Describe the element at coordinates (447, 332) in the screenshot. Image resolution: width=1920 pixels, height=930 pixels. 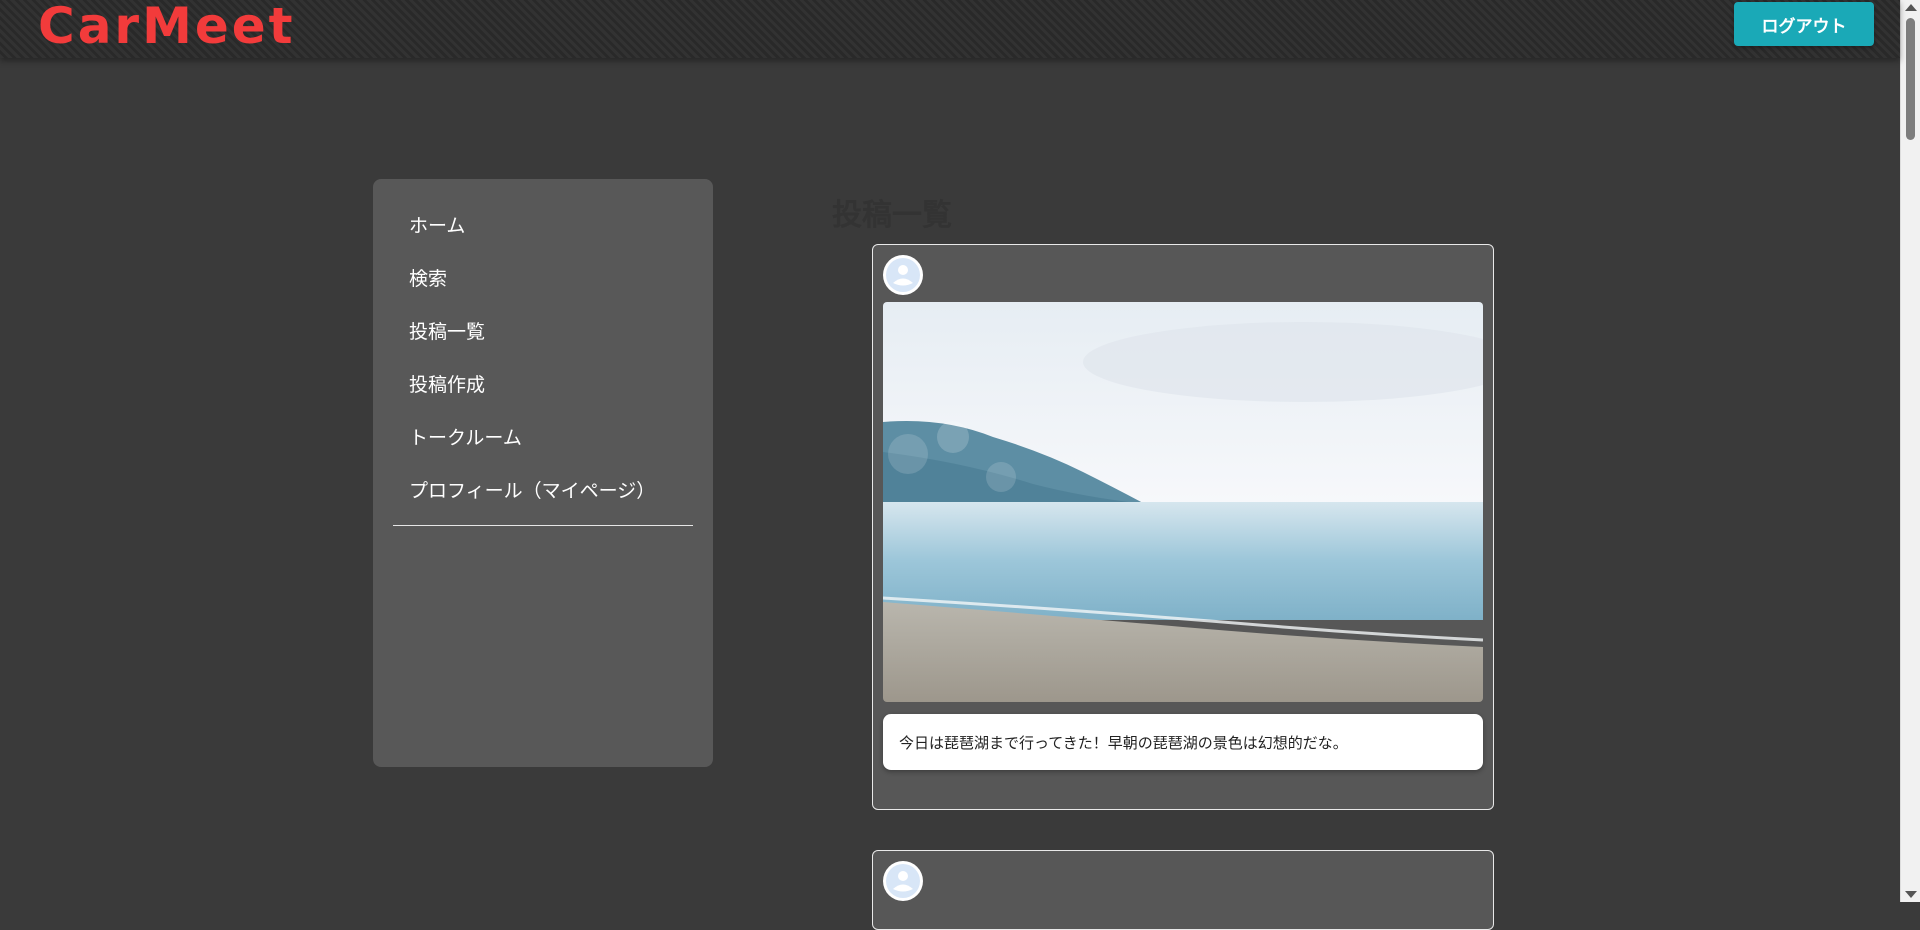
I see `sidebar-item-post-list: 投稿一覧` at that location.